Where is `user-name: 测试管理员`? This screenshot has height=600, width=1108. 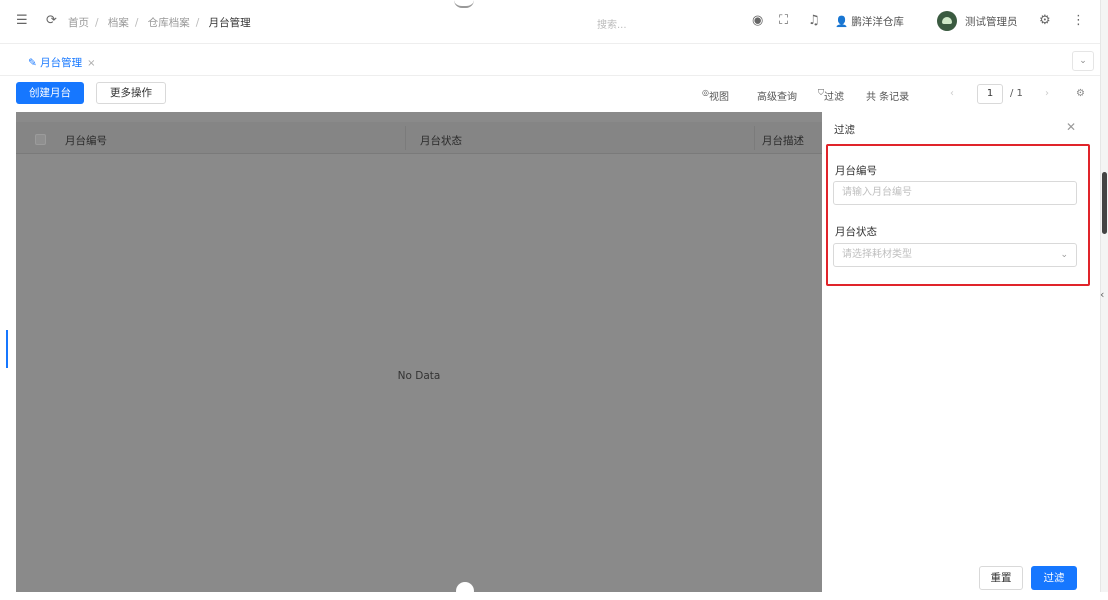
user-name: 测试管理员 is located at coordinates (991, 21).